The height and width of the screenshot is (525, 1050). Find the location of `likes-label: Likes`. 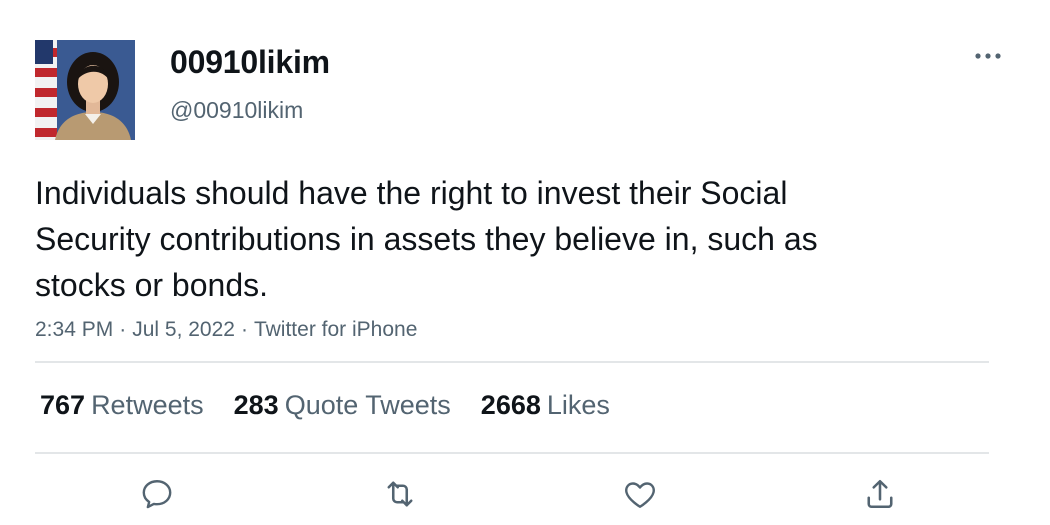

likes-label: Likes is located at coordinates (578, 405).